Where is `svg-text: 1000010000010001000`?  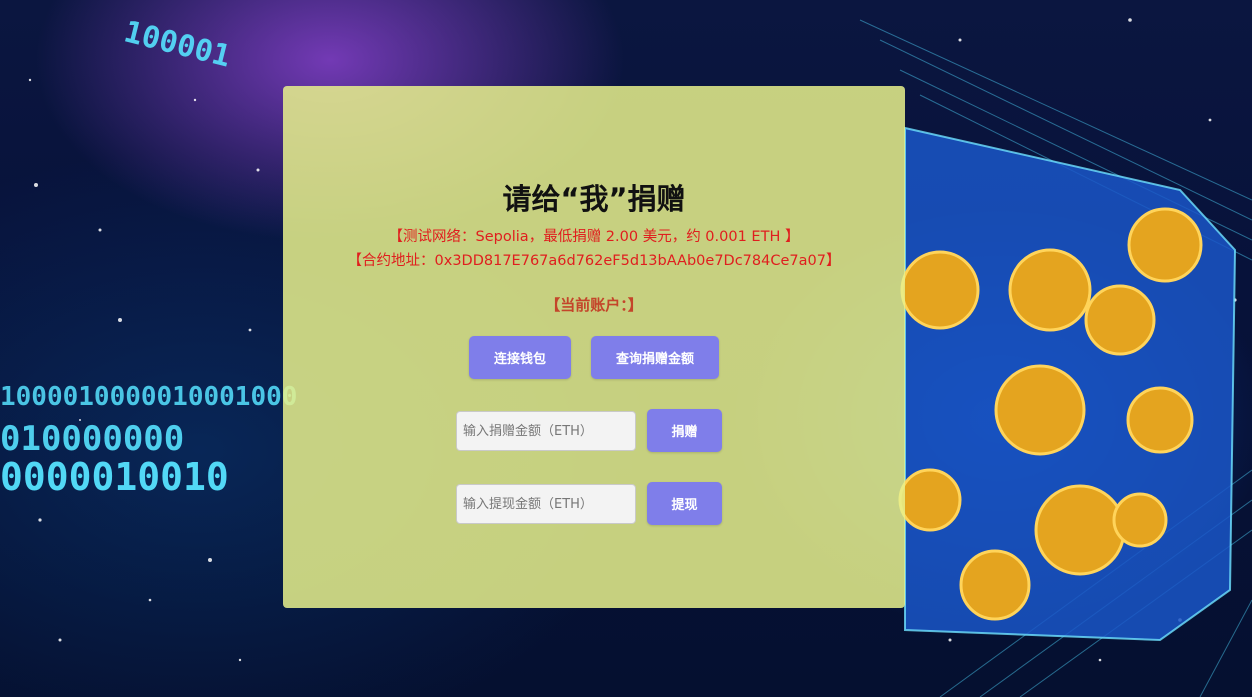 svg-text: 1000010000010001000 is located at coordinates (148, 397).